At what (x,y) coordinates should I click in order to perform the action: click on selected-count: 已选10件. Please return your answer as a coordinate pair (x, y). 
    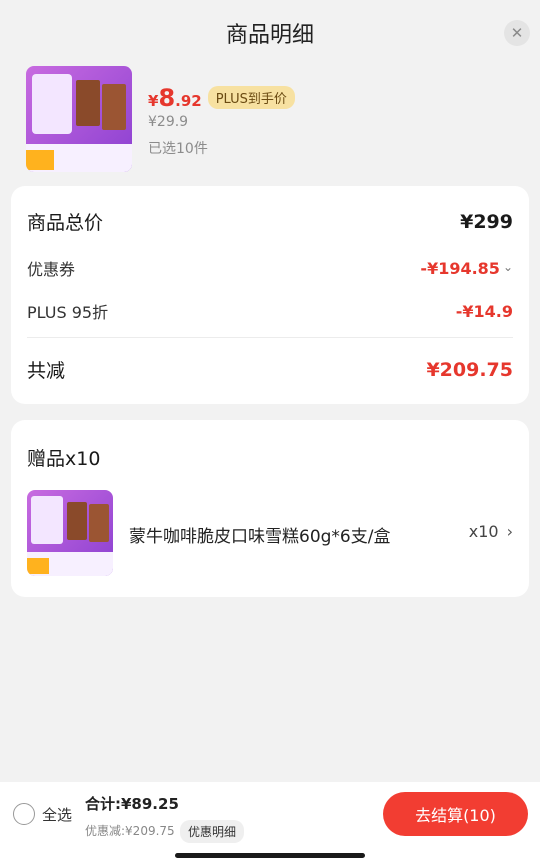
    Looking at the image, I should click on (178, 149).